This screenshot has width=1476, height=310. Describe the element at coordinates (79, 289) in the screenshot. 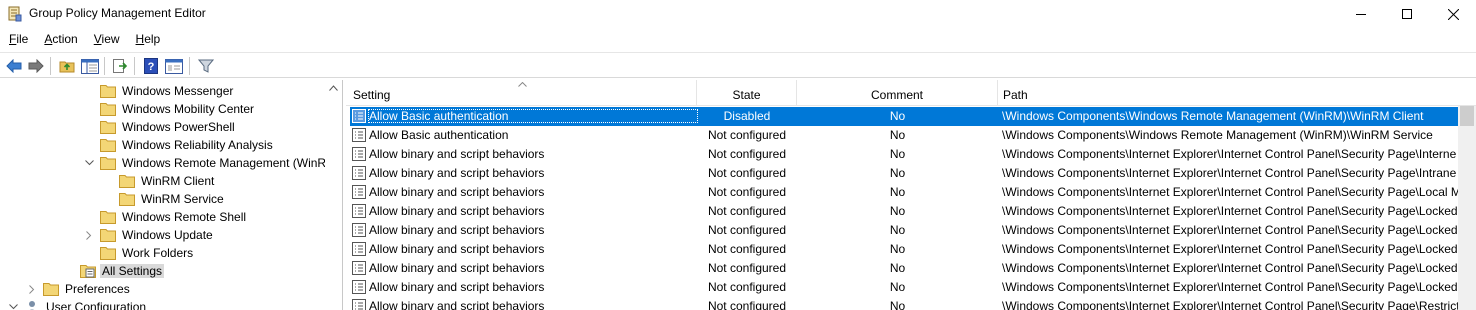

I see `tree-item-preferences: Preferences` at that location.